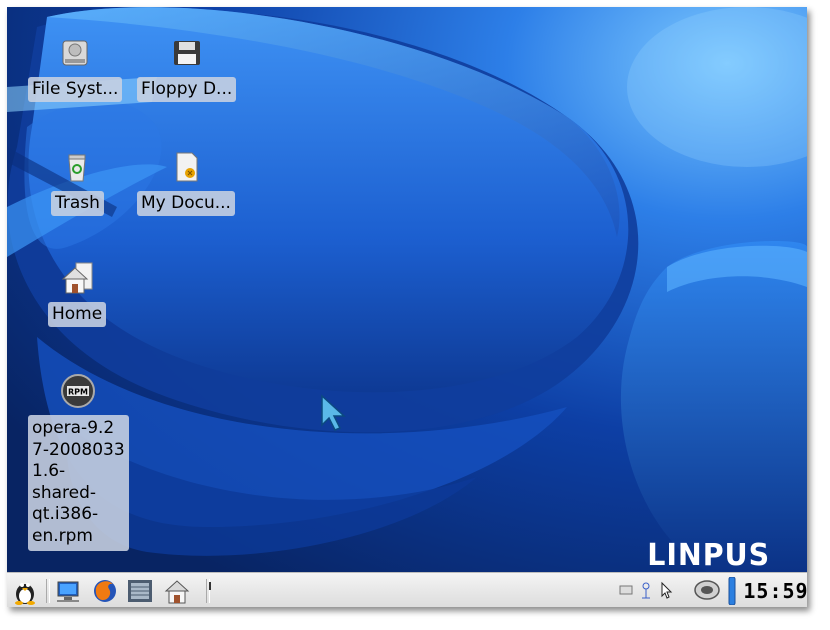  I want to click on keyboard-tray, so click(626, 590).